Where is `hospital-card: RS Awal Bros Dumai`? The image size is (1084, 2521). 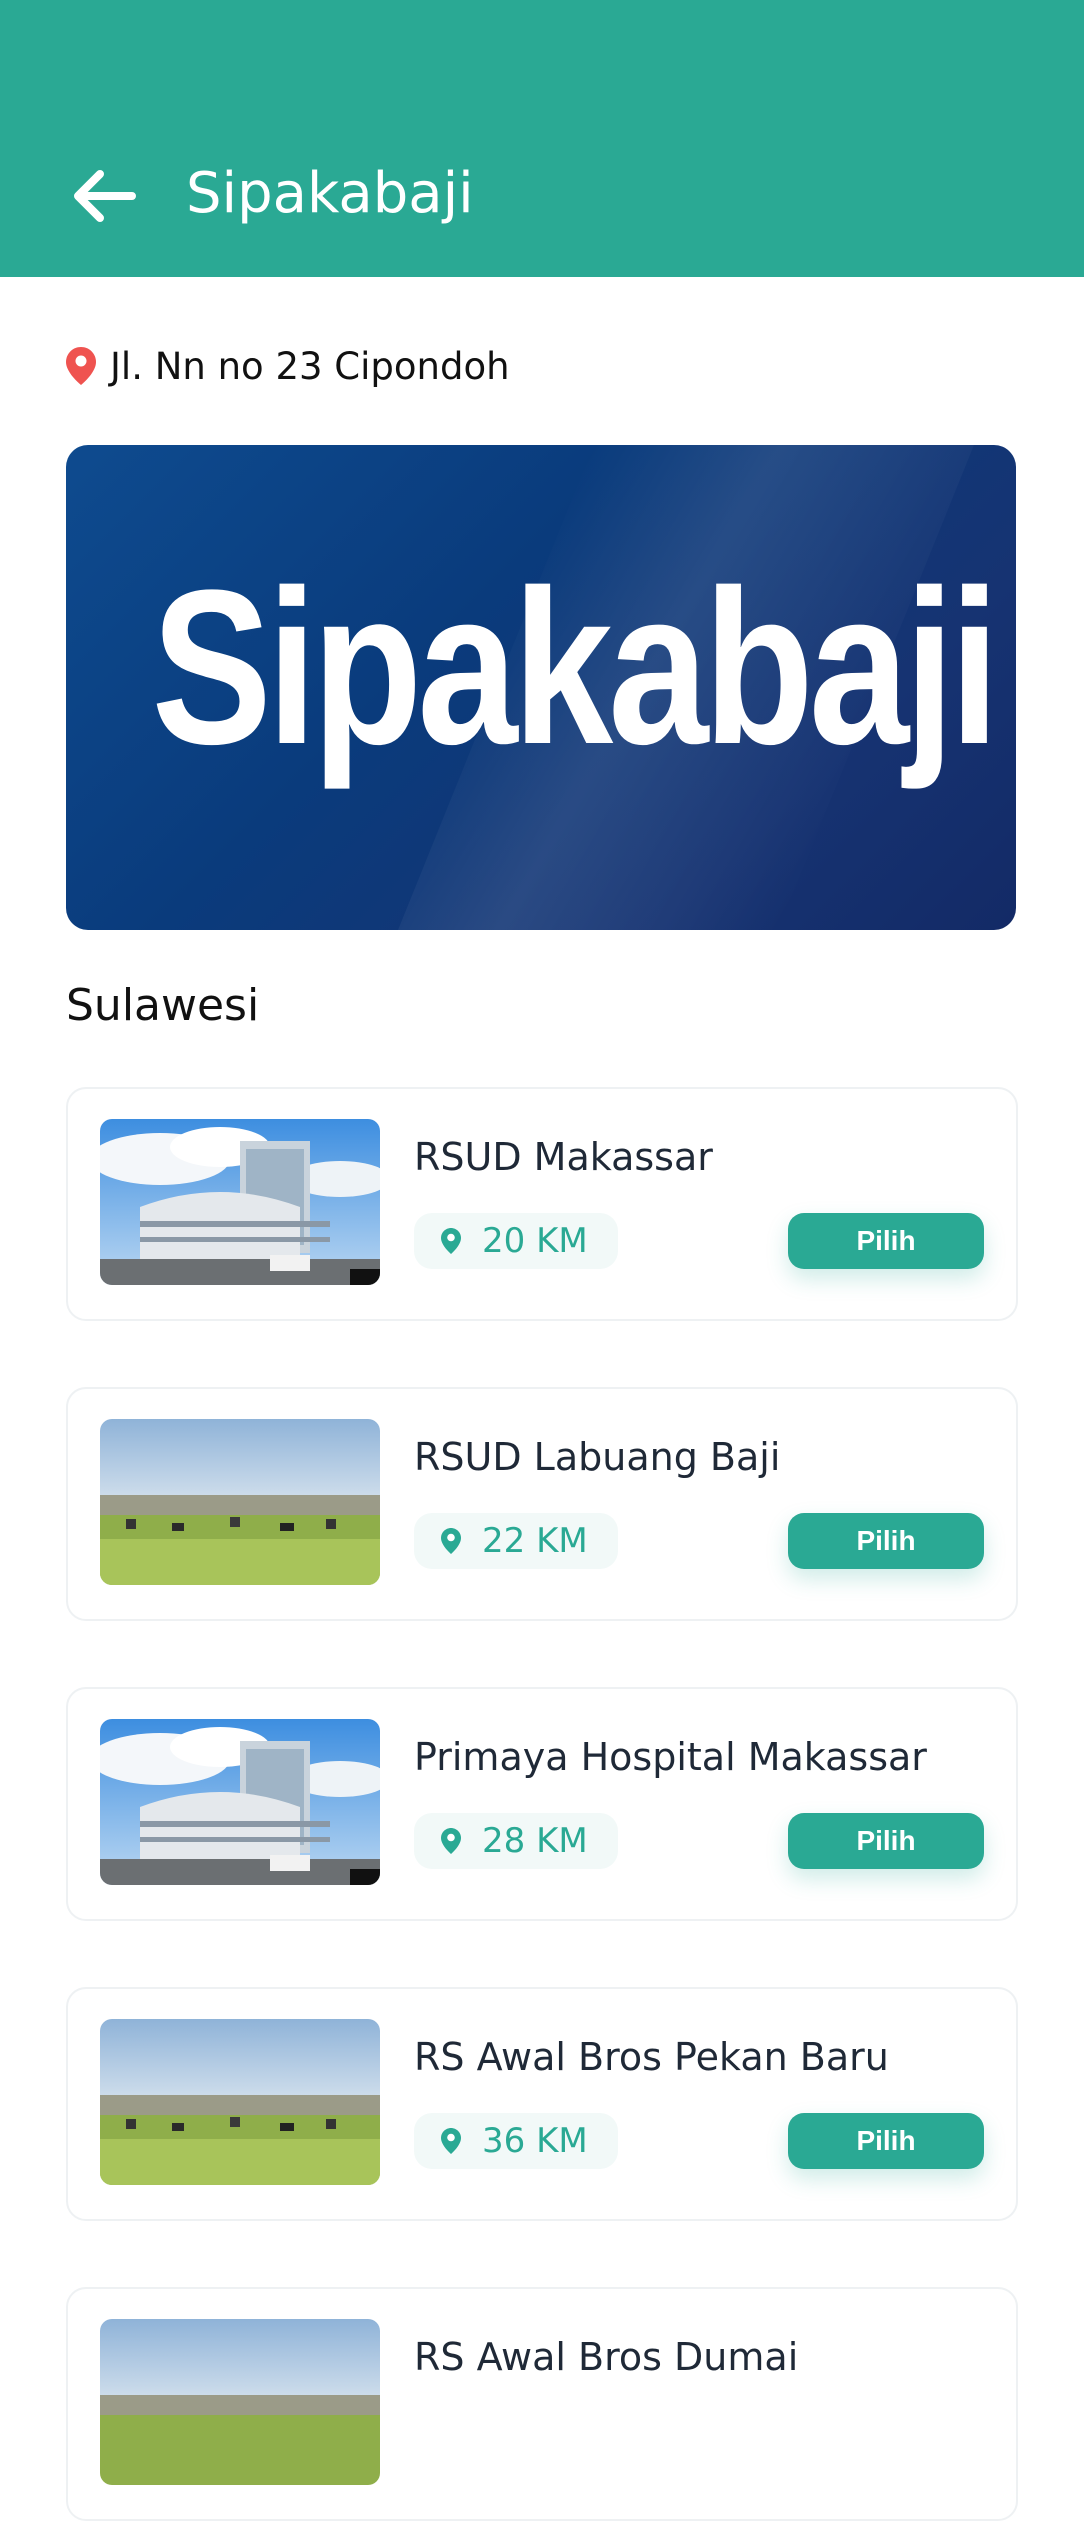 hospital-card: RS Awal Bros Dumai is located at coordinates (542, 2404).